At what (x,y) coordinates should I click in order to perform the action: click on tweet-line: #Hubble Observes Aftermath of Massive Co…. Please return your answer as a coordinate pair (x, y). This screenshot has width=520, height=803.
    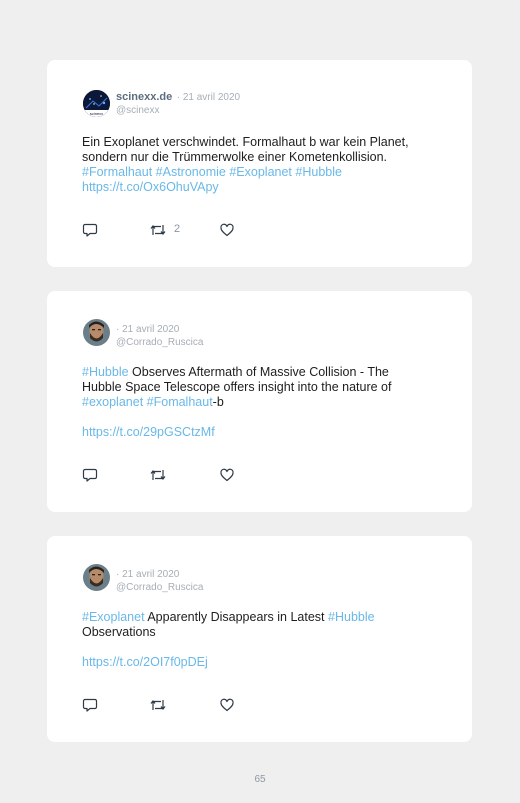
    Looking at the image, I should click on (262, 372).